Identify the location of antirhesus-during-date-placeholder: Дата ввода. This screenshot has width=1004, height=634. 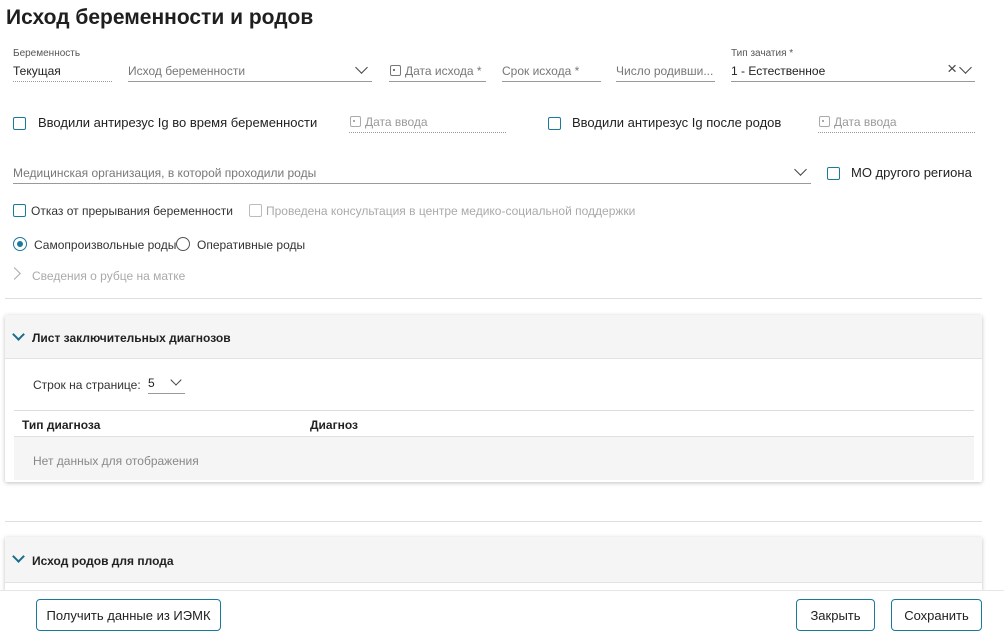
(396, 122).